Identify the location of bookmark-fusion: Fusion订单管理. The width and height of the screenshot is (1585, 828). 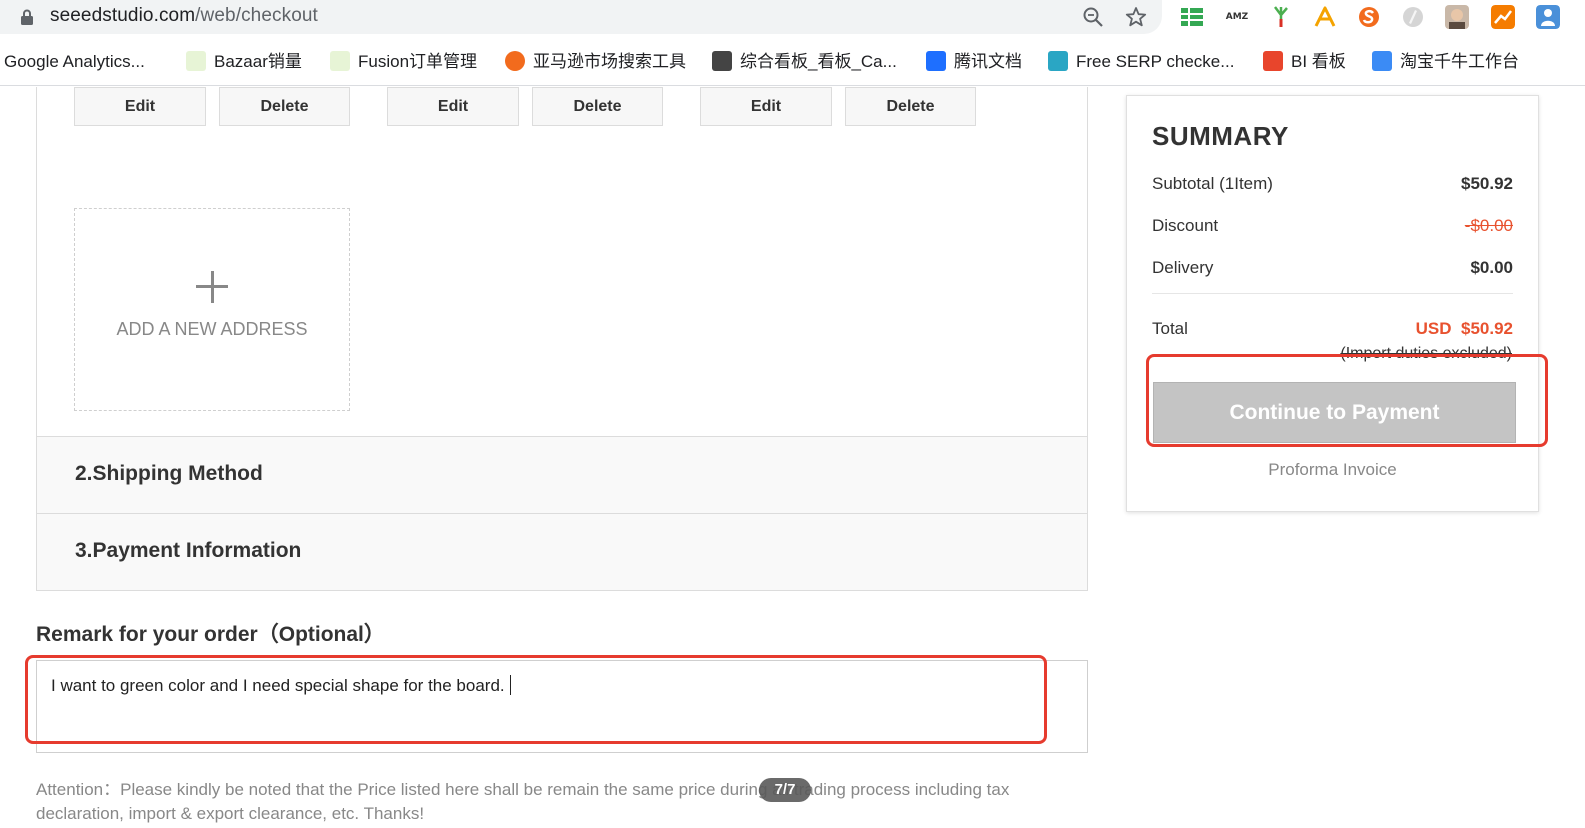
(403, 62).